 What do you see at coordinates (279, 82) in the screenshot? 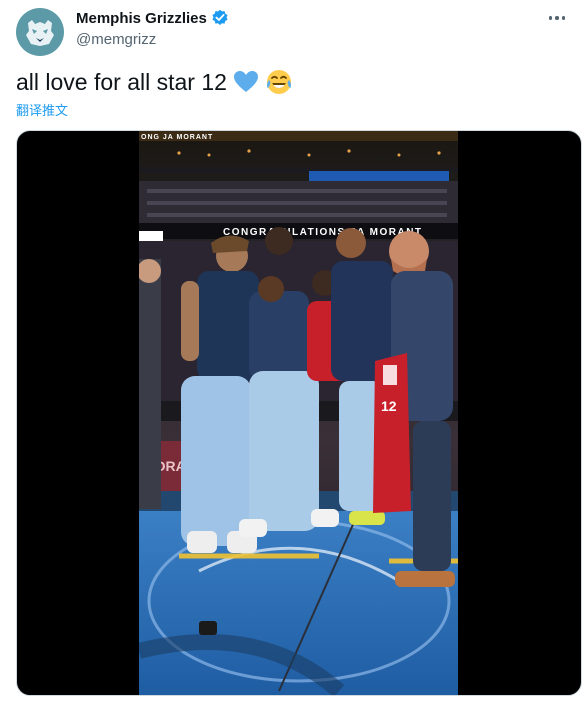
I see `face-with-tears-of-joy-icon` at bounding box center [279, 82].